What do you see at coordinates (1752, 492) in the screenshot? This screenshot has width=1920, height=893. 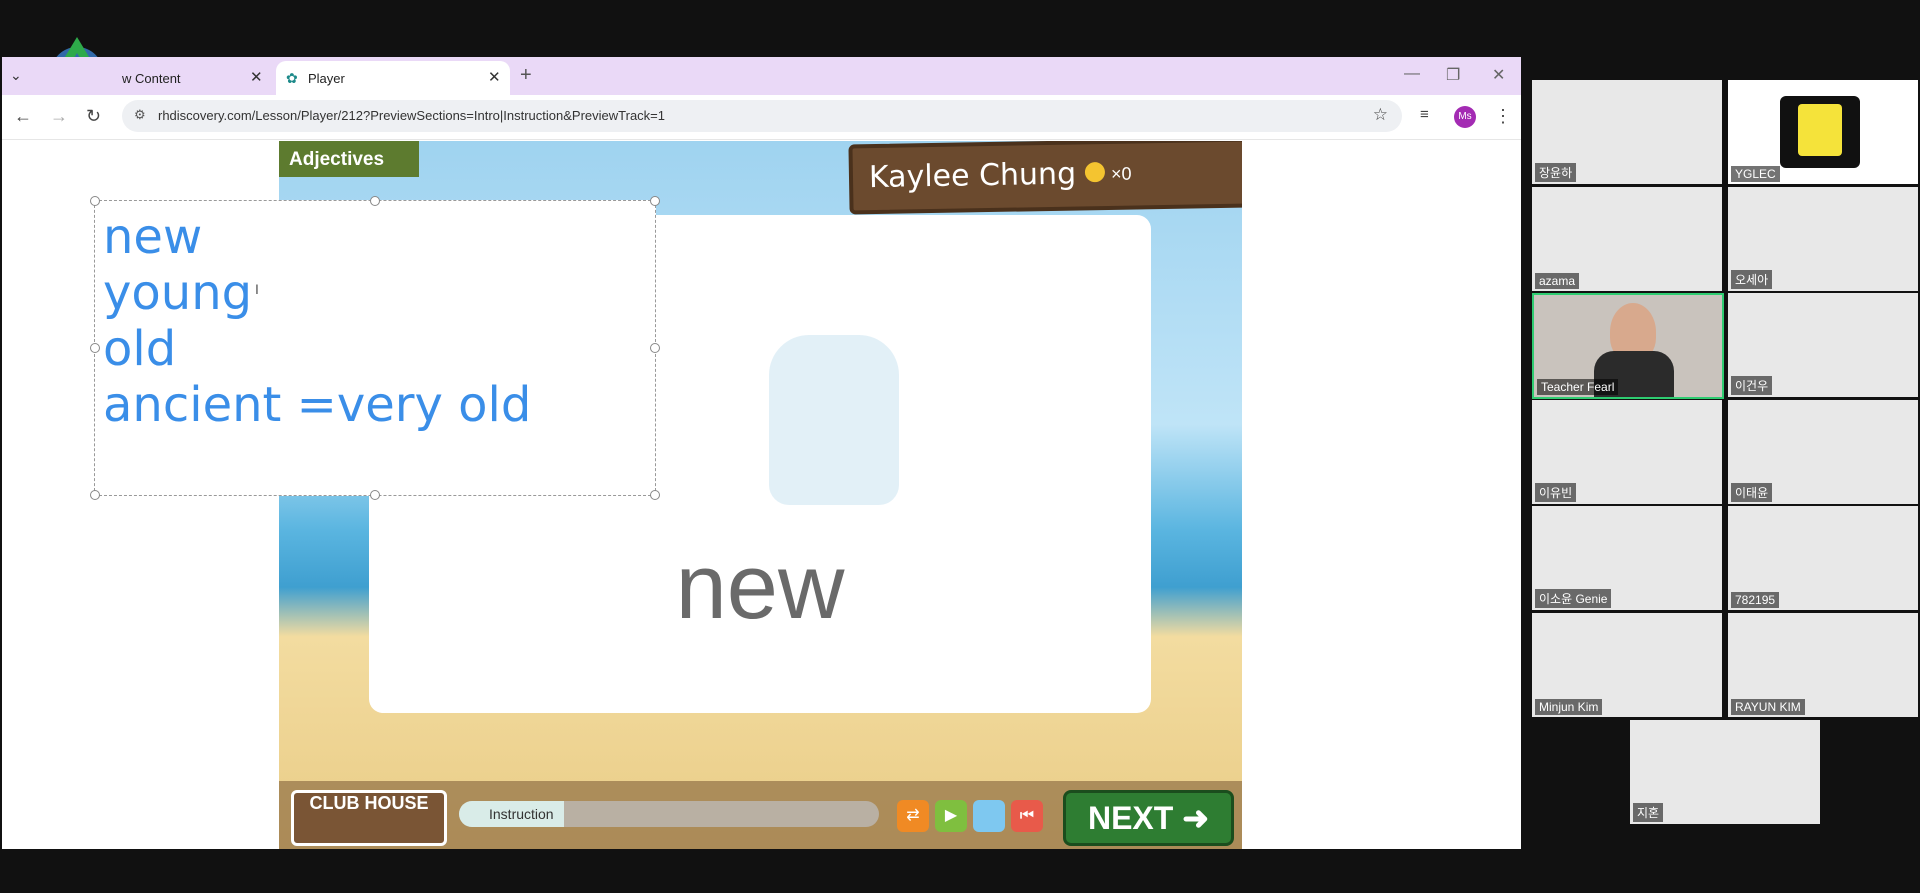 I see `participant-name: 이태윤` at bounding box center [1752, 492].